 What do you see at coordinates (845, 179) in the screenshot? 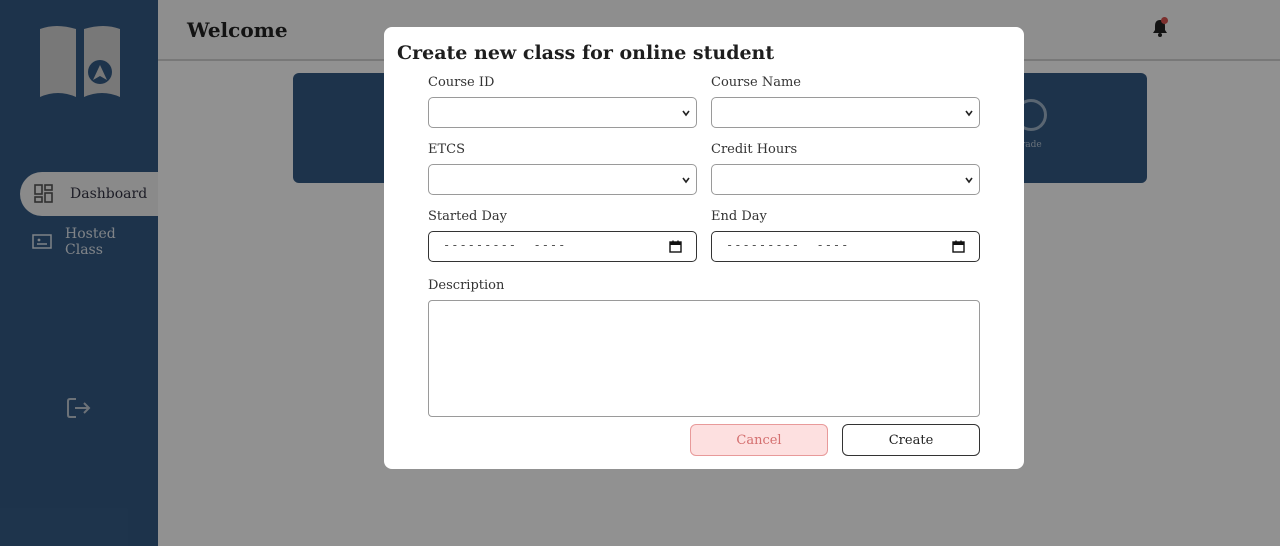
I see `credit-hours-select` at bounding box center [845, 179].